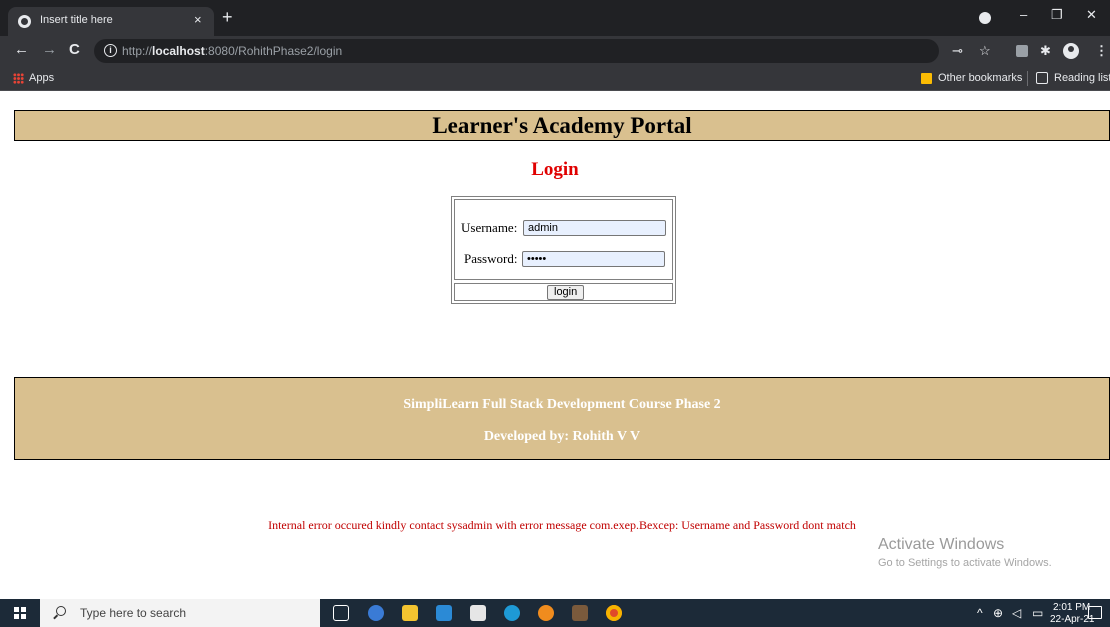 Image resolution: width=1110 pixels, height=627 pixels. What do you see at coordinates (49, 49) in the screenshot?
I see `forward-arrow-icon: →` at bounding box center [49, 49].